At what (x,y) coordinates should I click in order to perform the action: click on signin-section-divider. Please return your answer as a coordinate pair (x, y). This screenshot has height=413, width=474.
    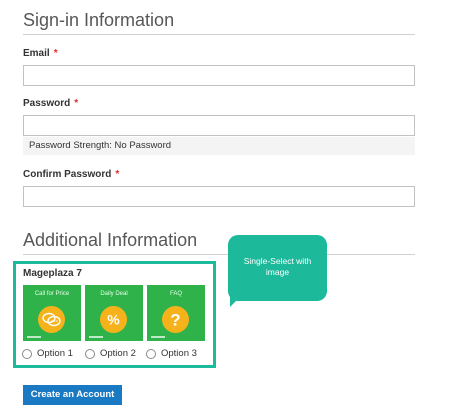
    Looking at the image, I should click on (219, 34).